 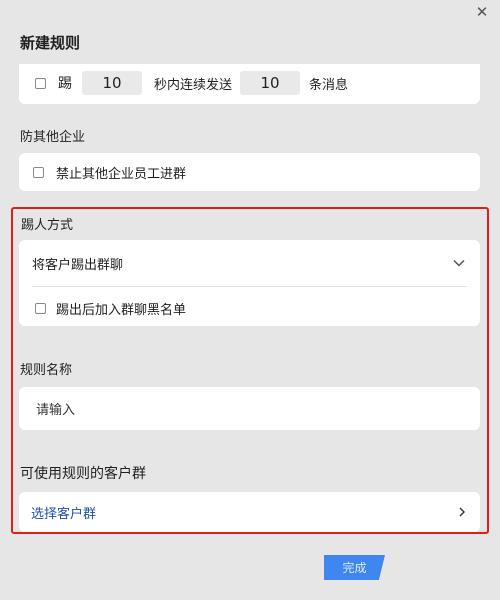 What do you see at coordinates (121, 174) in the screenshot?
I see `block-other-company-label: 禁止其他企业员工进群` at bounding box center [121, 174].